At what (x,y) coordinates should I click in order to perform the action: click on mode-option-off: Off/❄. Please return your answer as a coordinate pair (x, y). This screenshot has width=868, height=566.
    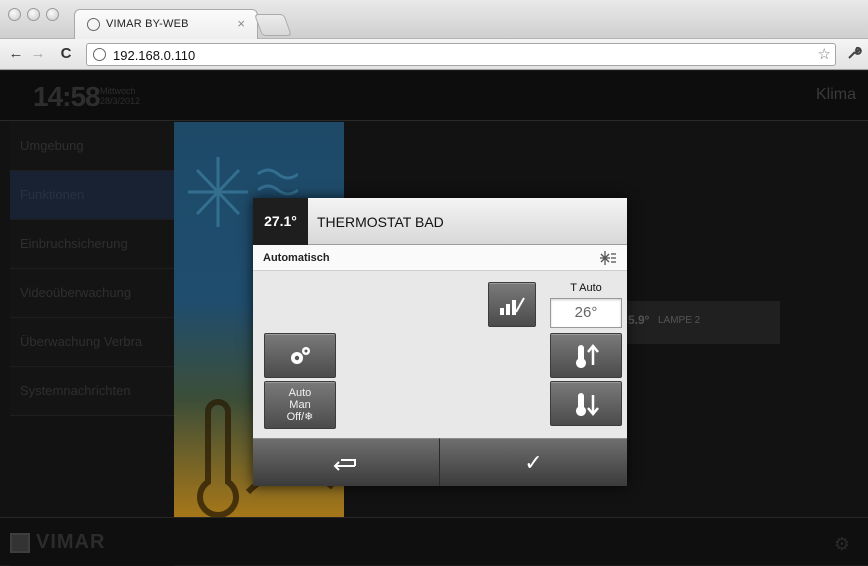
    Looking at the image, I should click on (300, 417).